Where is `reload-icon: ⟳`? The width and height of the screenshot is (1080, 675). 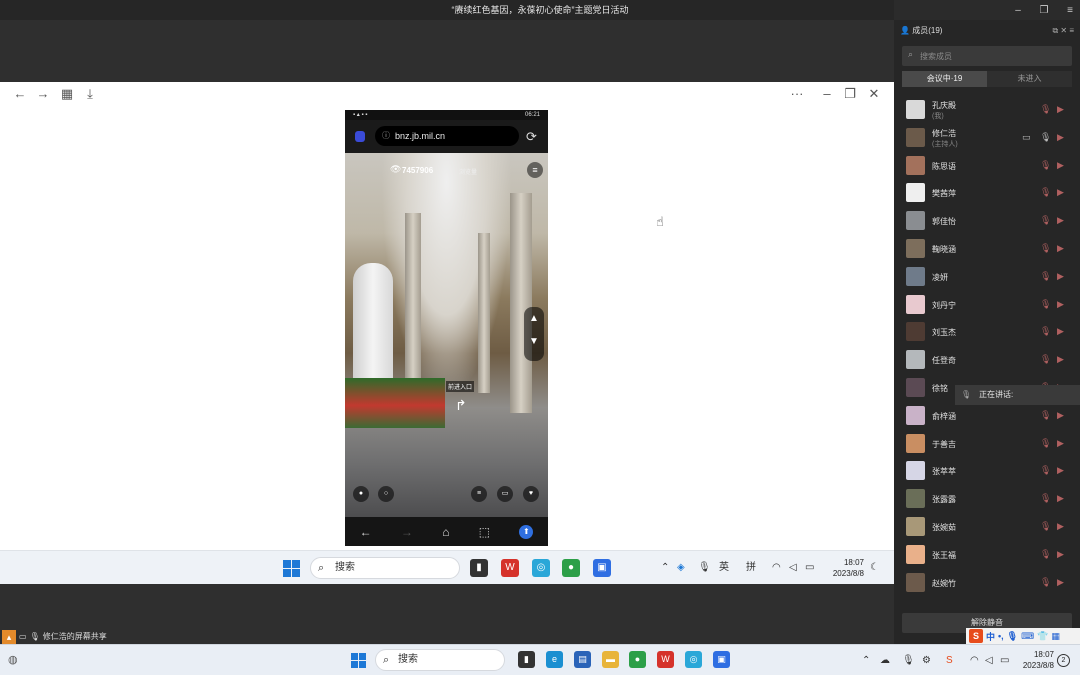
reload-icon: ⟳ is located at coordinates (531, 137).